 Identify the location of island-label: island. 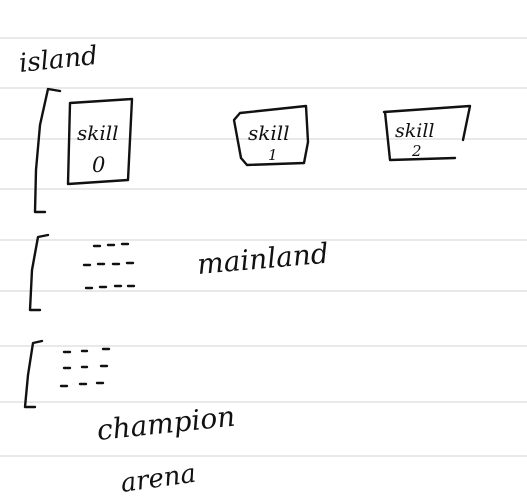
(59, 60).